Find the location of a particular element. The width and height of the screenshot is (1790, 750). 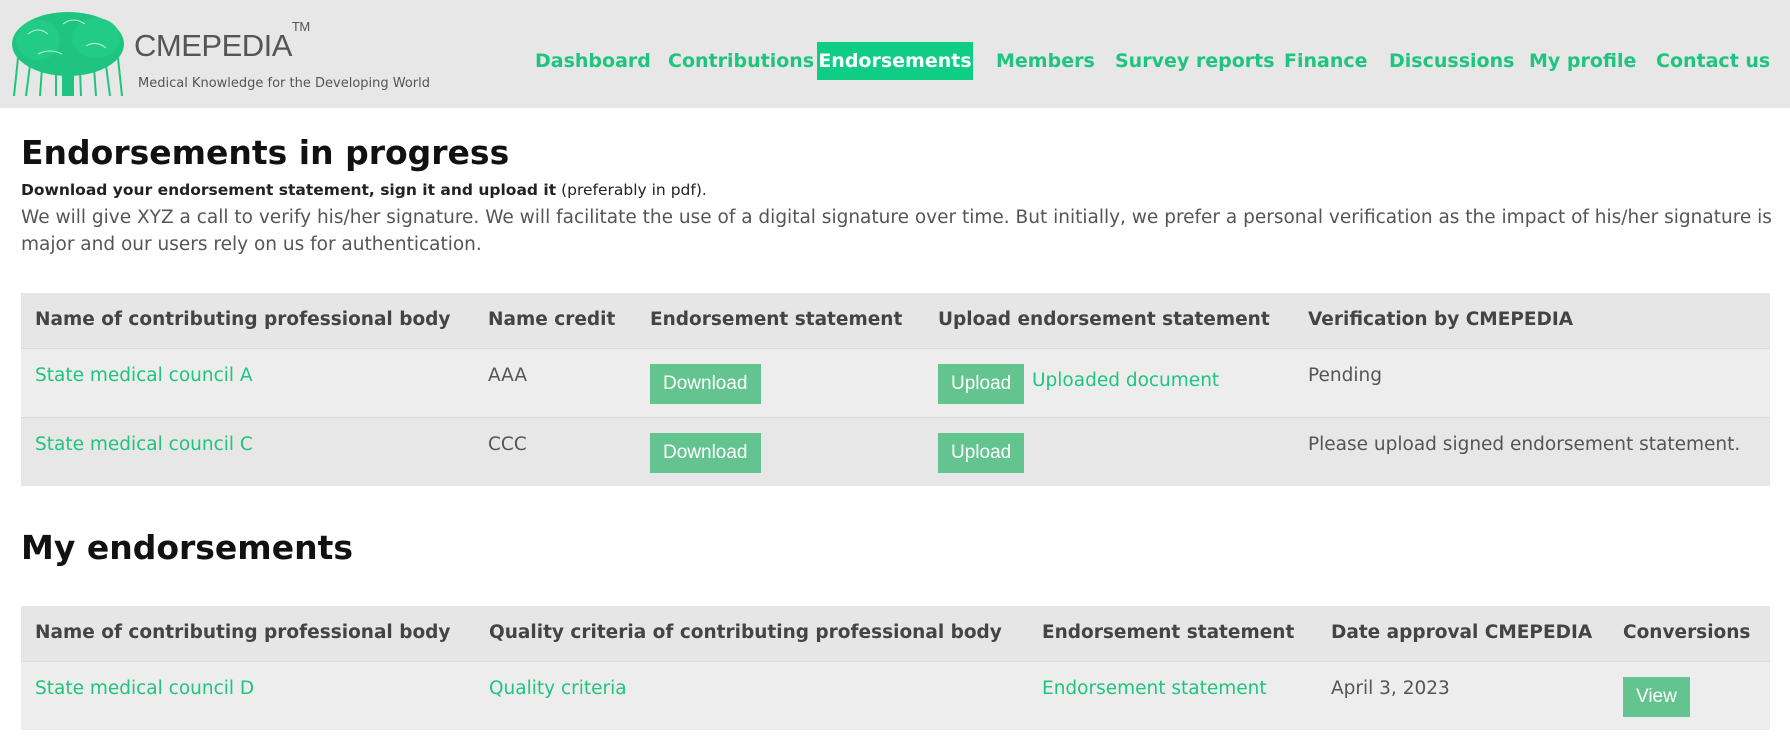

name-credit: CCC is located at coordinates (507, 444).